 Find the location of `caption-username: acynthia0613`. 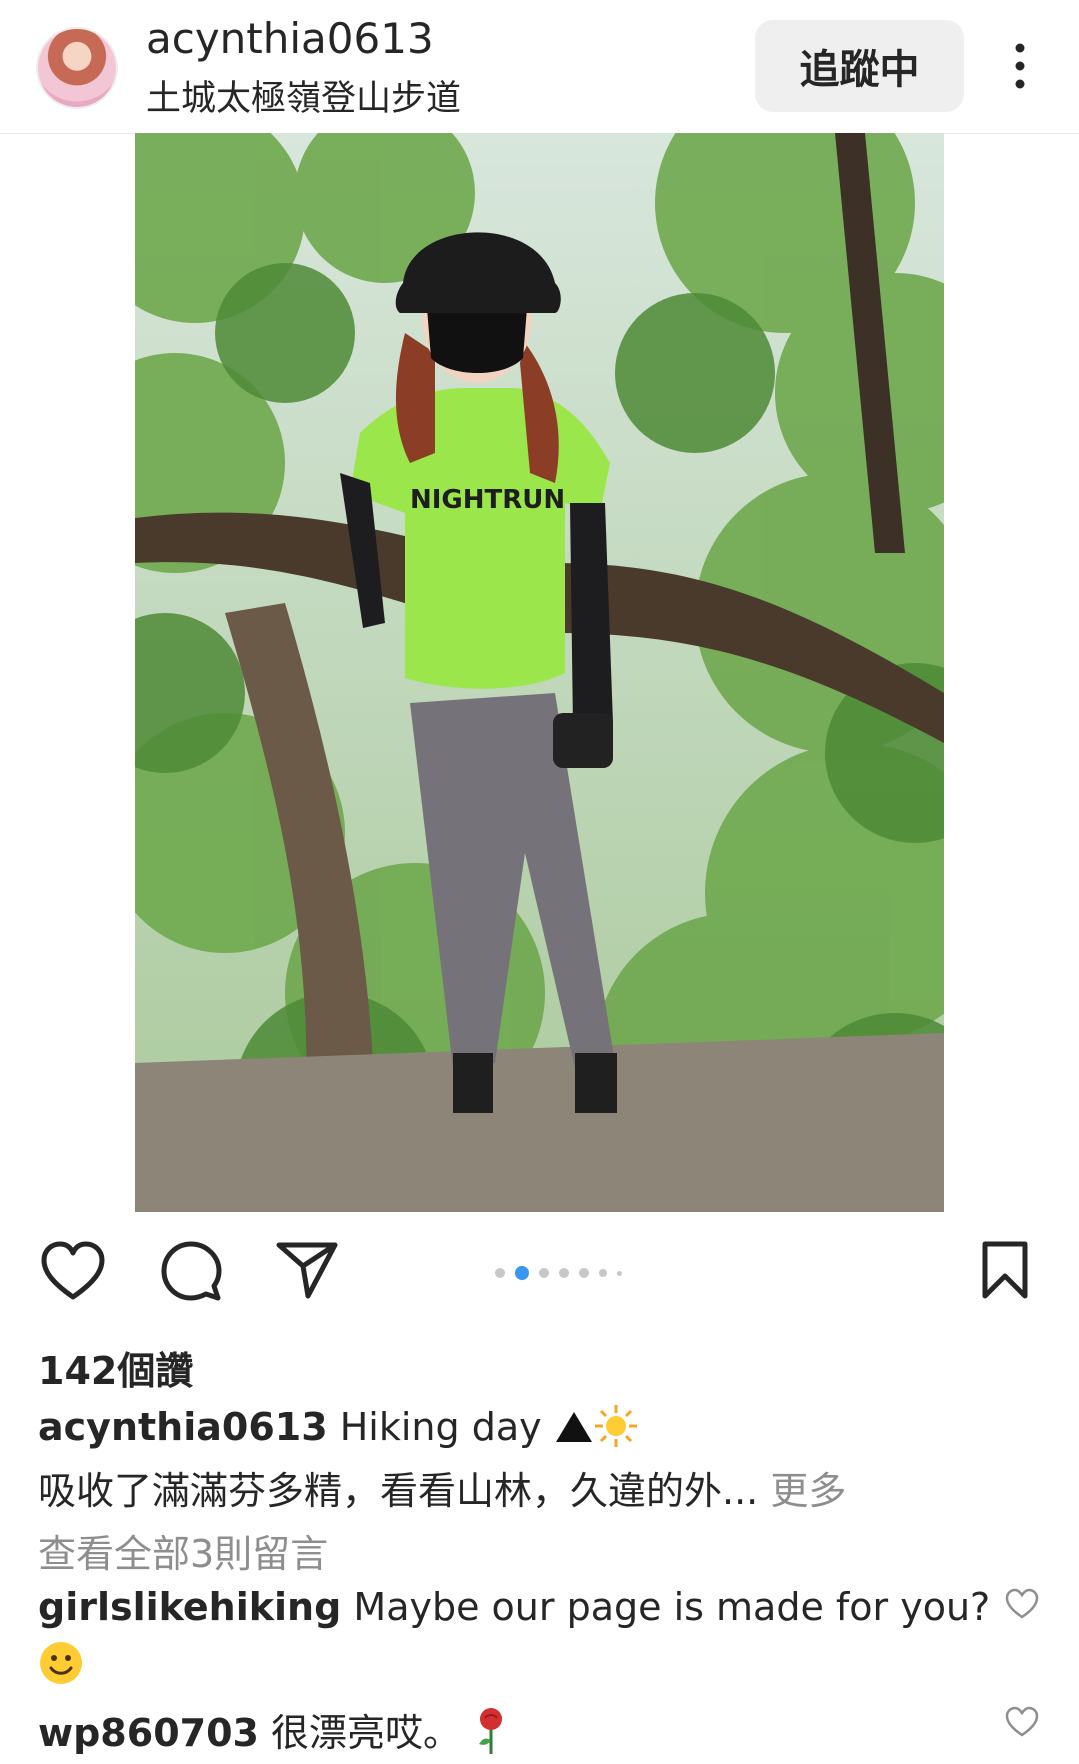

caption-username: acynthia0613 is located at coordinates (183, 1427).